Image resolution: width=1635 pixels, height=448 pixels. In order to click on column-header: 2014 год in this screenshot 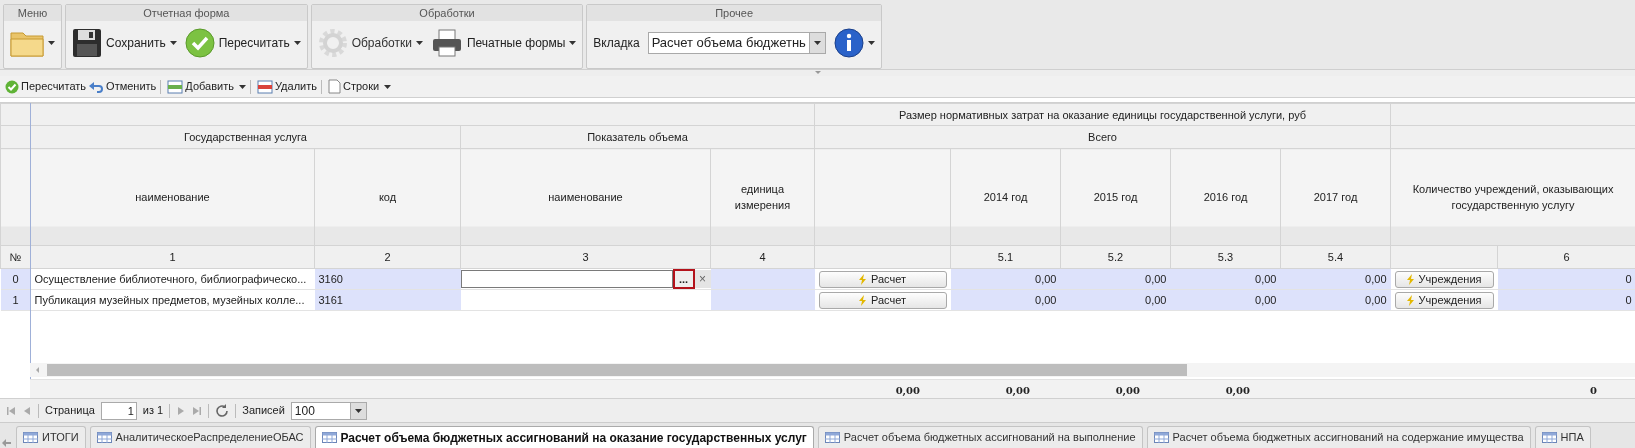, I will do `click(1005, 197)`.